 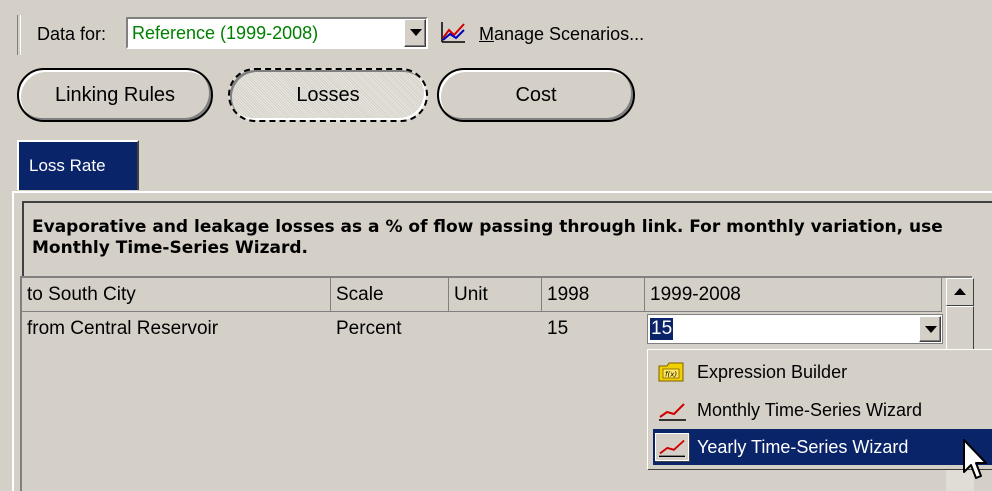 What do you see at coordinates (176, 295) in the screenshot?
I see `header-cell-destination: to South City` at bounding box center [176, 295].